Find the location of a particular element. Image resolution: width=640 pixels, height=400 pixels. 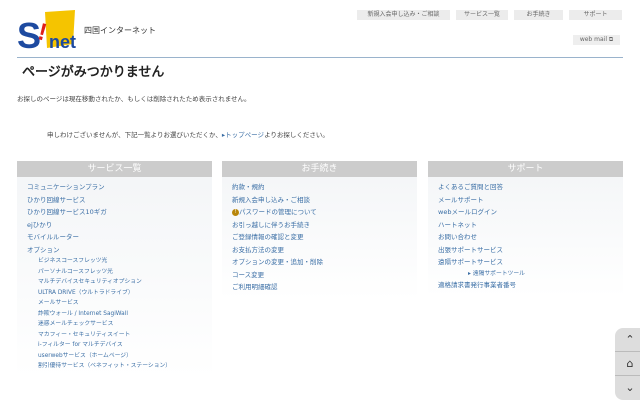

menu-link-label: お支払方法の変更 is located at coordinates (258, 249).